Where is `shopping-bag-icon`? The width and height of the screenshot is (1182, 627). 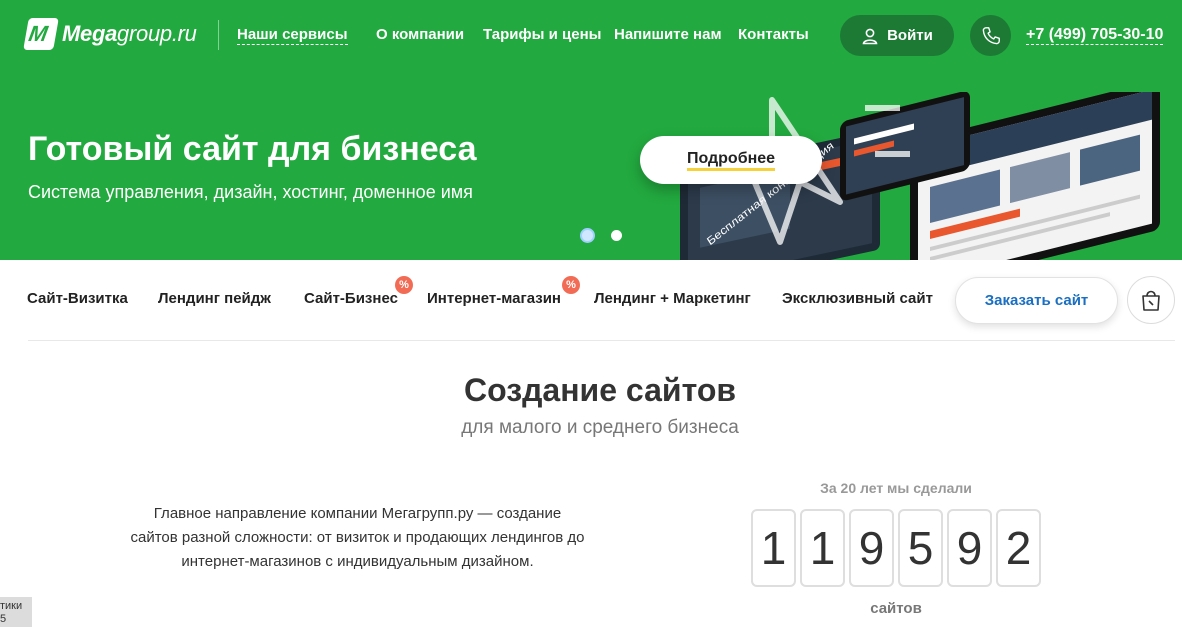
shopping-bag-icon is located at coordinates (1151, 300).